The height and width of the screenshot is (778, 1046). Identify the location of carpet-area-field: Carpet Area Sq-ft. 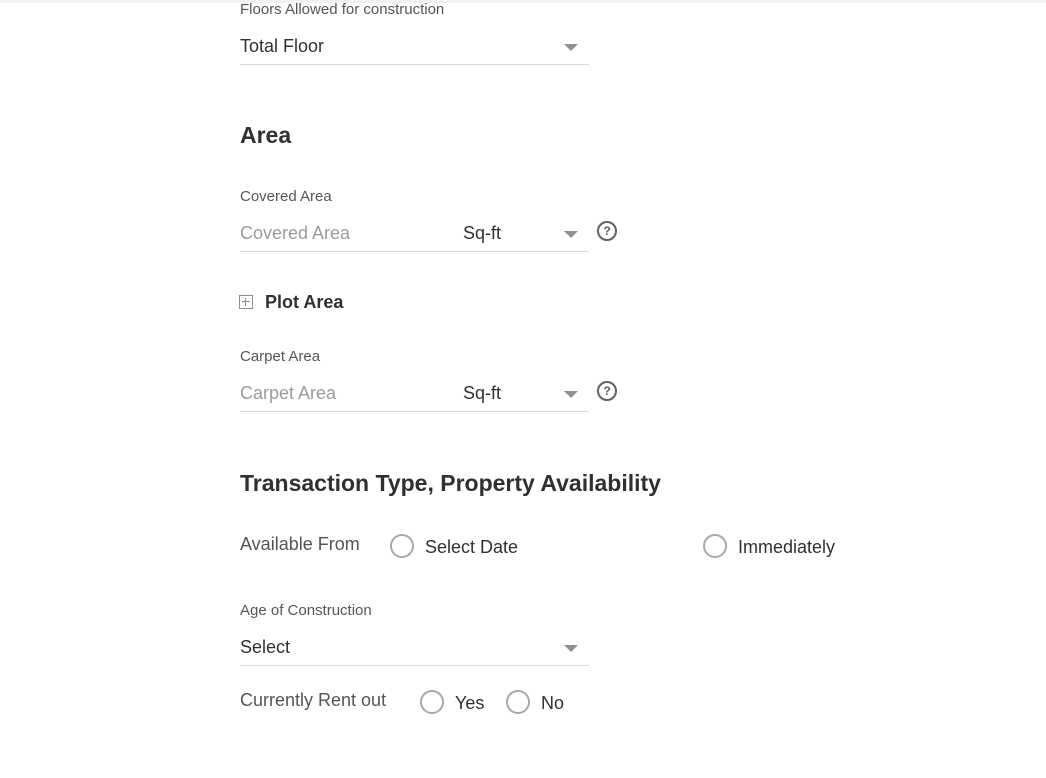
(414, 394).